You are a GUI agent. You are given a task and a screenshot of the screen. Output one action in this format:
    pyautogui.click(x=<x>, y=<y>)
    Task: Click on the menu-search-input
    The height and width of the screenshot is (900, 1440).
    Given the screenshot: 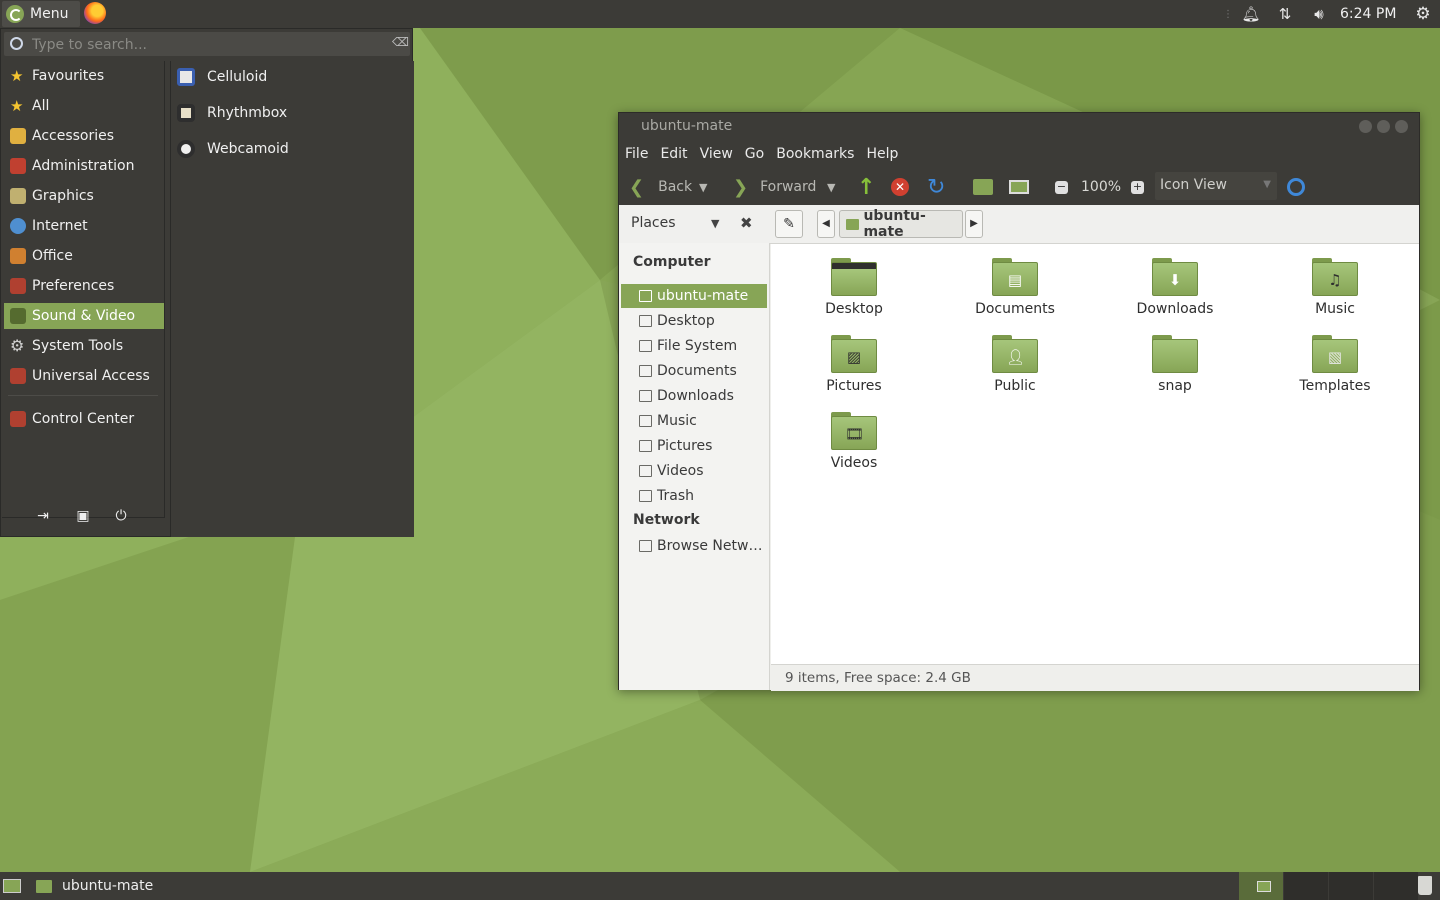 What is the action you would take?
    pyautogui.click(x=202, y=45)
    